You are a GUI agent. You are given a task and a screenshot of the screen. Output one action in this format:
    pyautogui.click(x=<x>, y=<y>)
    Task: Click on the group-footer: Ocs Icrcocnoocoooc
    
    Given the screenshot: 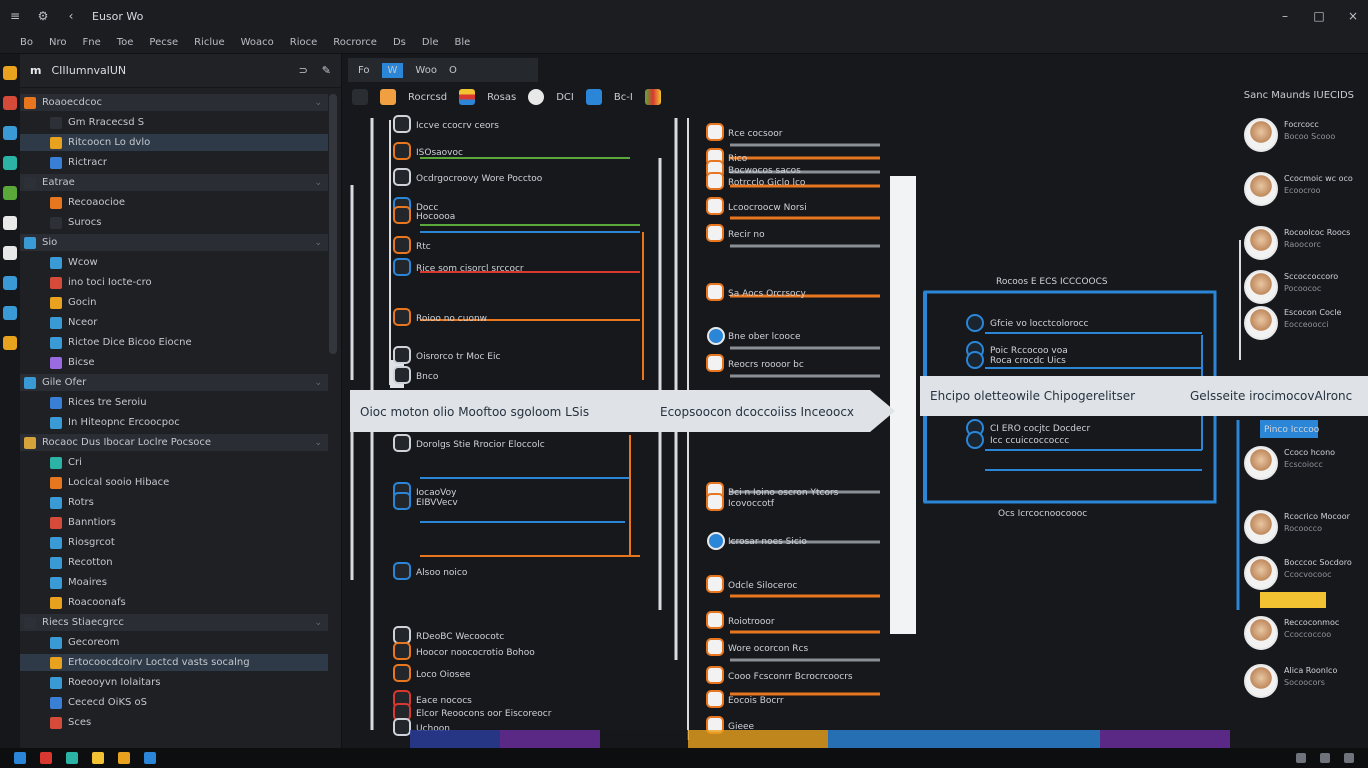 What is the action you would take?
    pyautogui.click(x=1042, y=514)
    